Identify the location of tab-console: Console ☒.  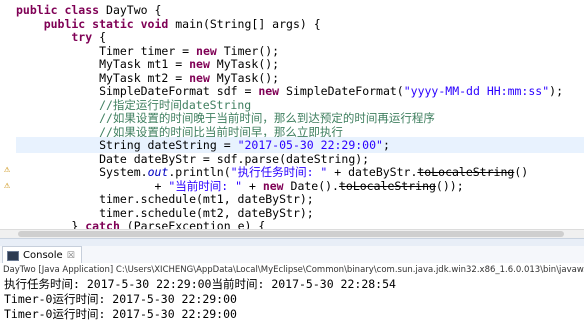
(42, 255).